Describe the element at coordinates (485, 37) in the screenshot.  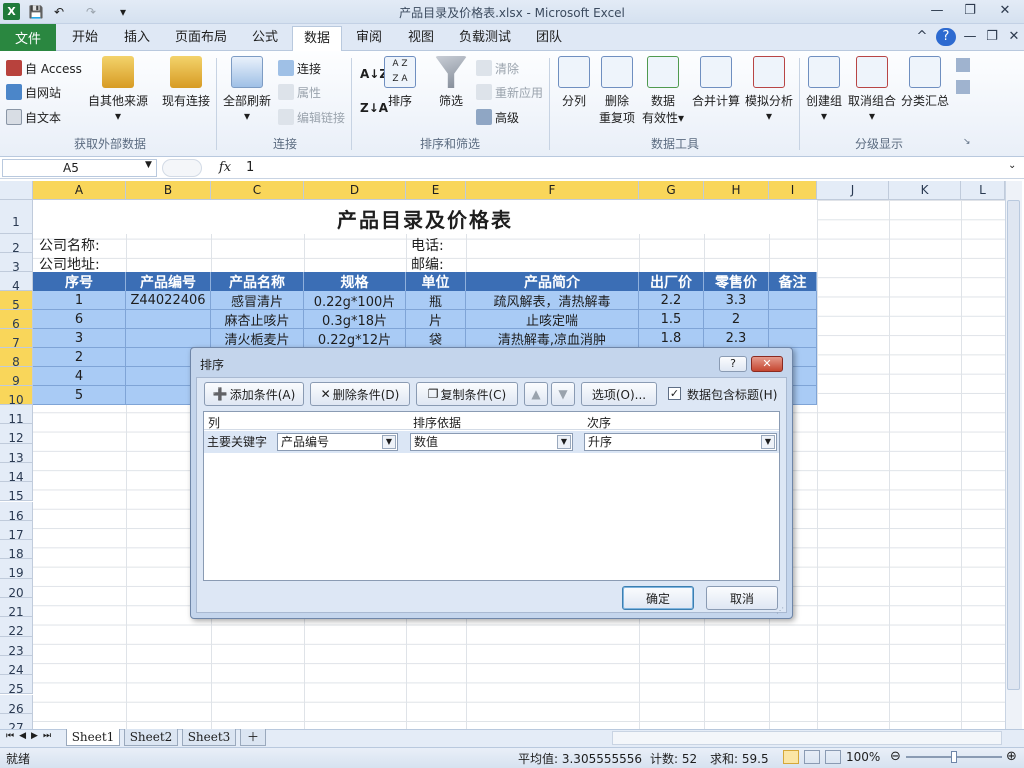
I see `tab-load-test: 负载测试` at that location.